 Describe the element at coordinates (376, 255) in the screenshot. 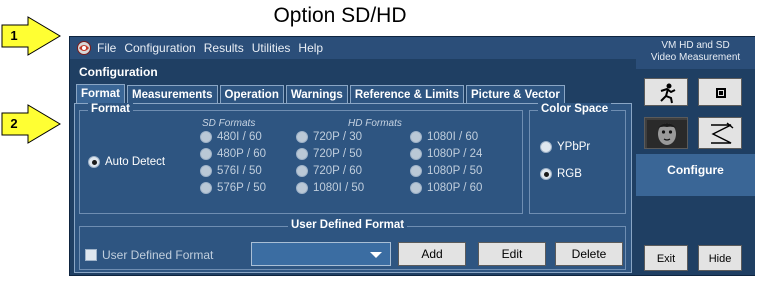

I see `chevron-down-icon` at that location.